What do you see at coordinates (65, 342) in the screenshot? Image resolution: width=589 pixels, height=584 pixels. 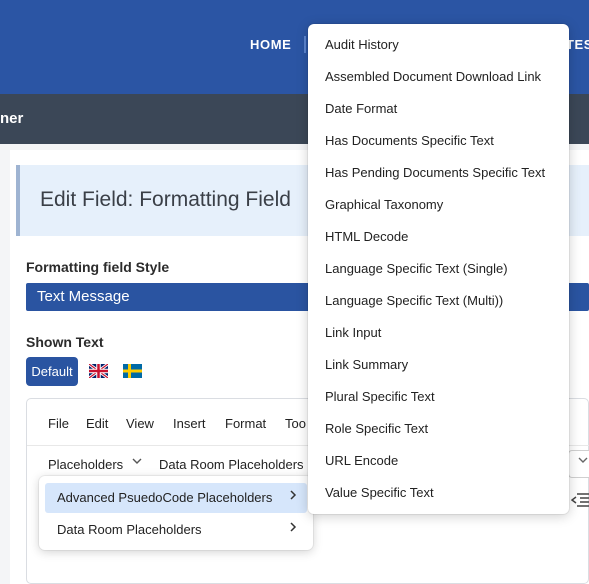 I see `shown-text-label: Shown Text` at bounding box center [65, 342].